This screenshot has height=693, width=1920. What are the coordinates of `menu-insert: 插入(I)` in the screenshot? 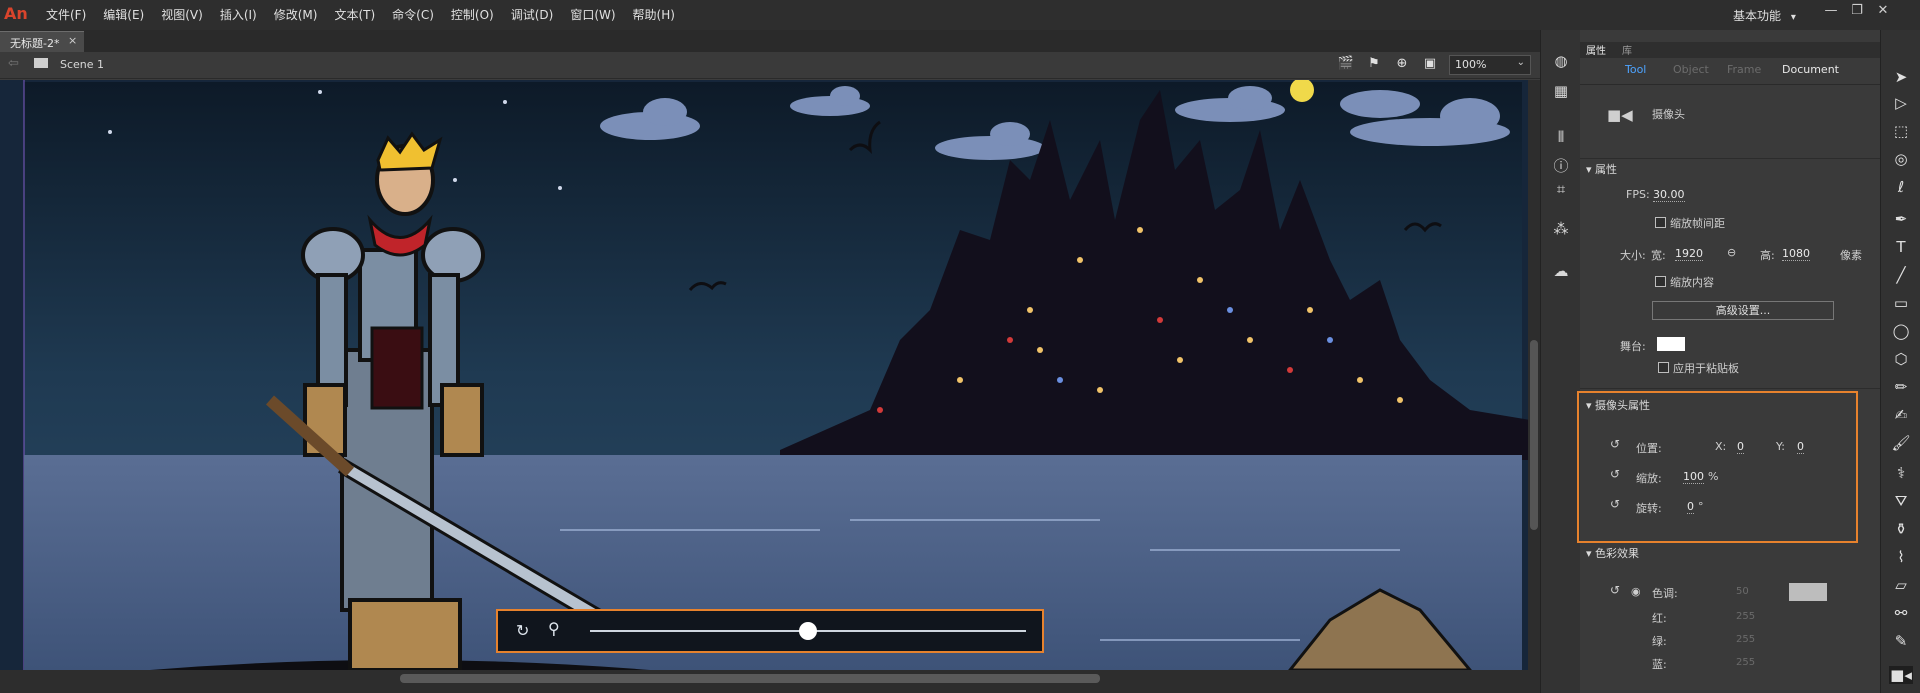 It's located at (238, 15).